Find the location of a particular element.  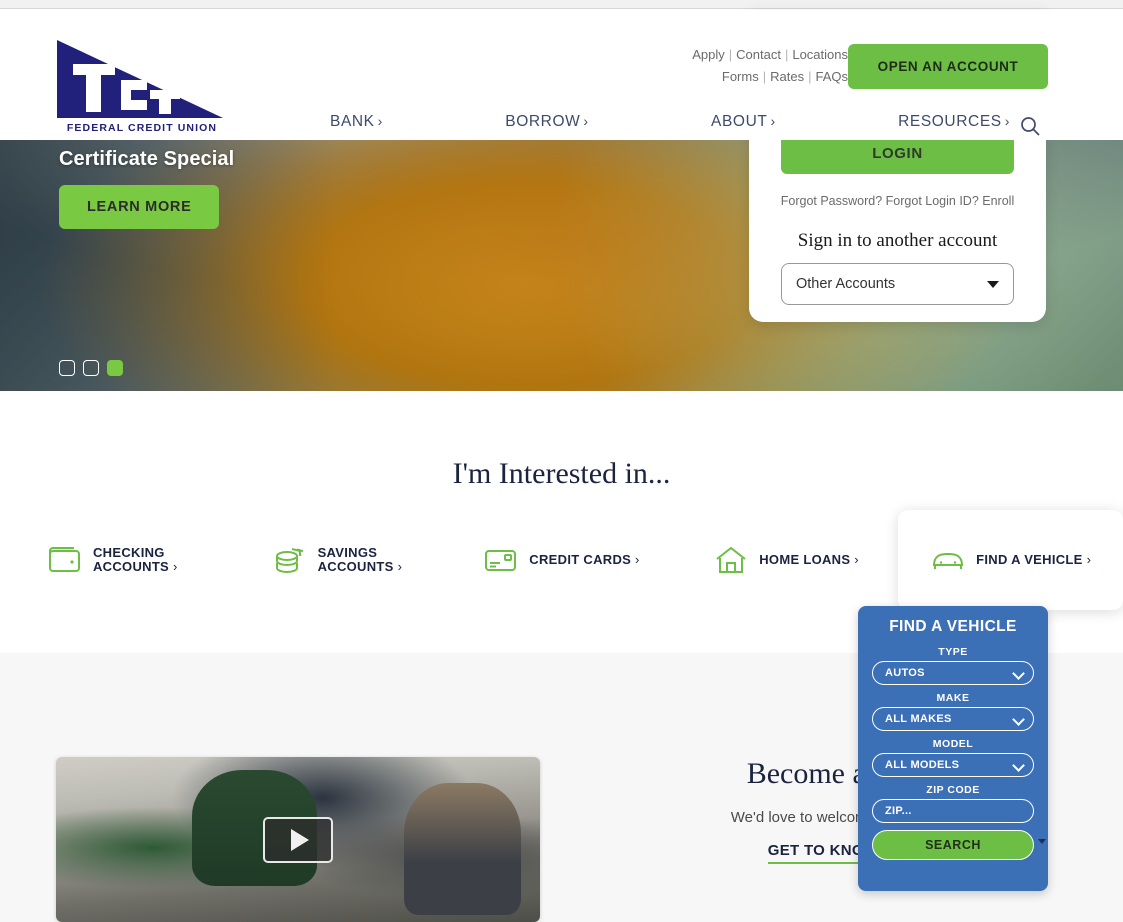

play-icon is located at coordinates (298, 839).